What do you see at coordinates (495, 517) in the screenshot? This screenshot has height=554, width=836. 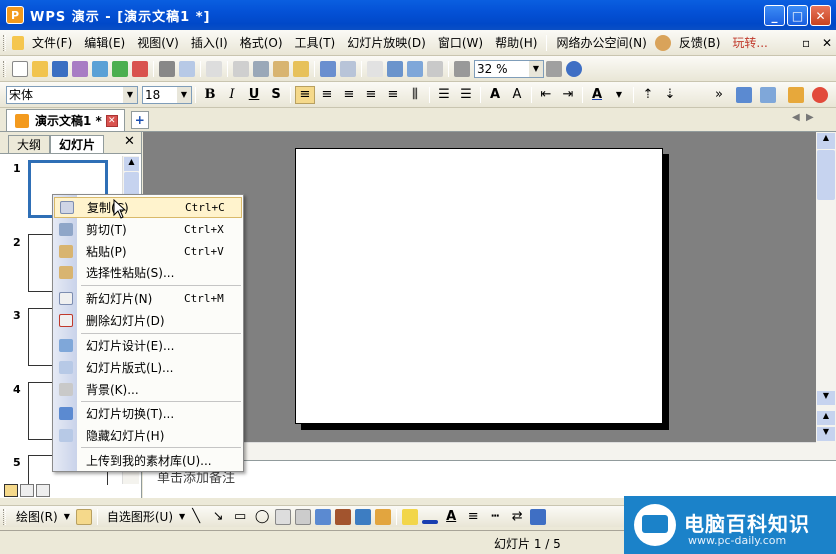 I see `dash-style-icon: ┅` at bounding box center [495, 517].